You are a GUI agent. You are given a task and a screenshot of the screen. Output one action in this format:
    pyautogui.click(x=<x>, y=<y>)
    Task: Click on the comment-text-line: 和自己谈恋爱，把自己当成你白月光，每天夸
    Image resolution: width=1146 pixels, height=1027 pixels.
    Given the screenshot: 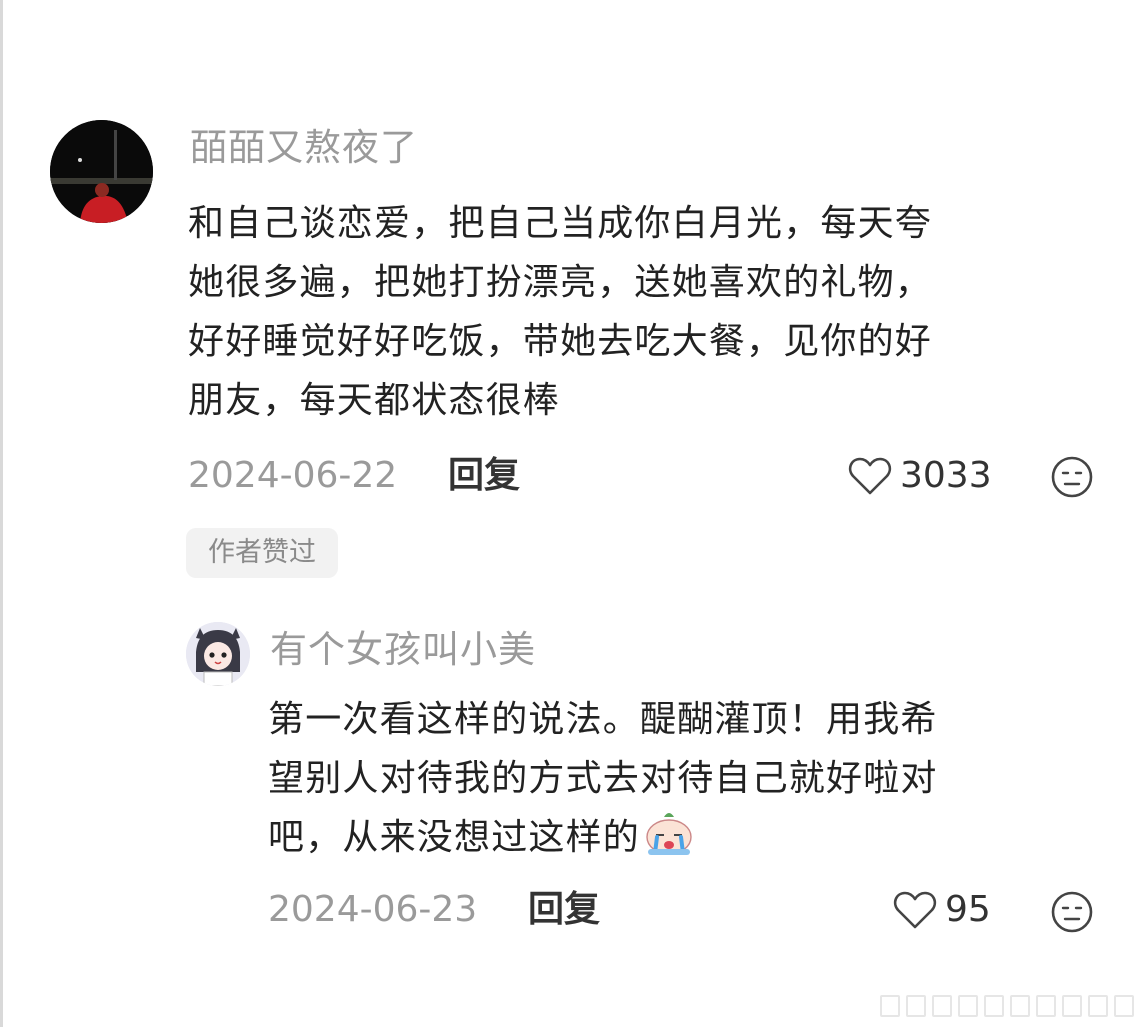 What is the action you would take?
    pyautogui.click(x=560, y=223)
    